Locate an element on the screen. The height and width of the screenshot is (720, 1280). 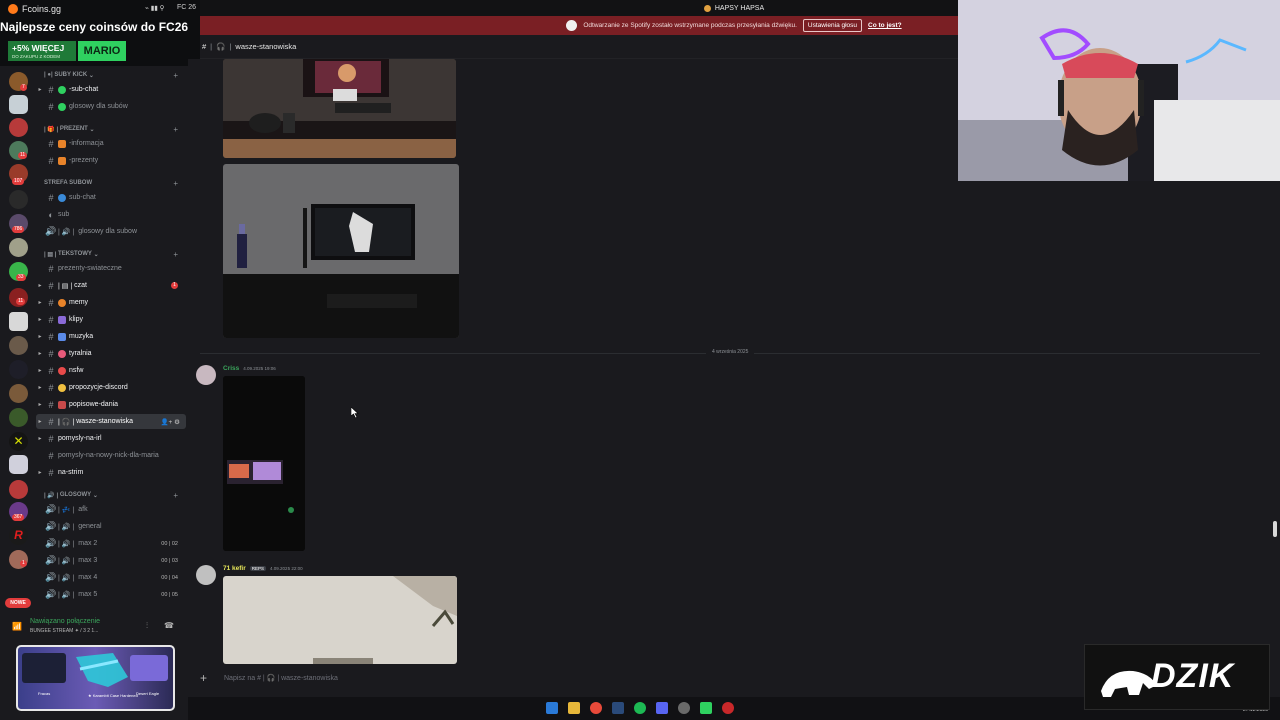
channel-glosowy-subow: # glosowy dla subów is located at coordinates (111, 106).